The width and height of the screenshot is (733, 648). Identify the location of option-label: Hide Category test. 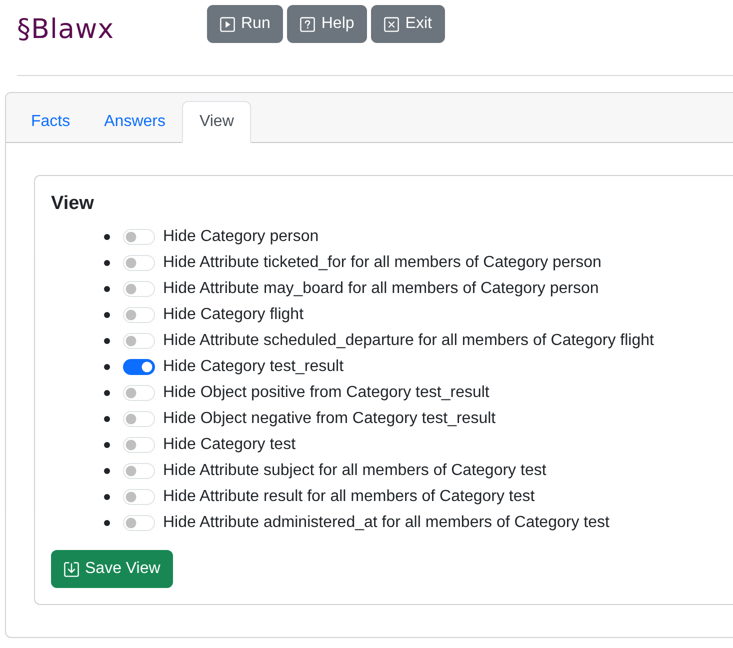
(229, 445).